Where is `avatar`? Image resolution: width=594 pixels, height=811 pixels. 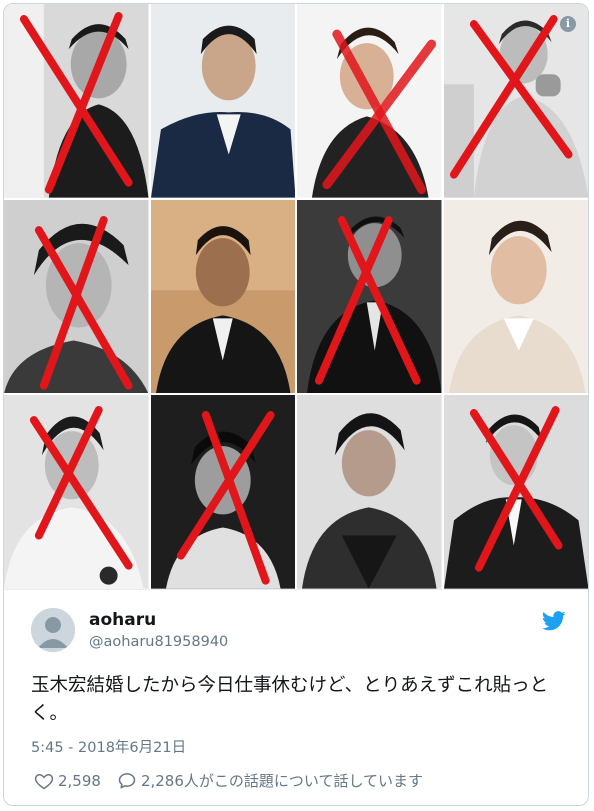 avatar is located at coordinates (53, 630).